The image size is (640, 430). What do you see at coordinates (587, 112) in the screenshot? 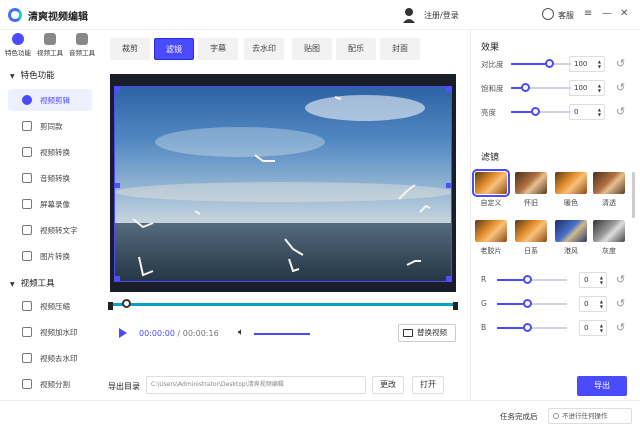
I see `brightness-input: 0 ▲ ▼` at bounding box center [587, 112].